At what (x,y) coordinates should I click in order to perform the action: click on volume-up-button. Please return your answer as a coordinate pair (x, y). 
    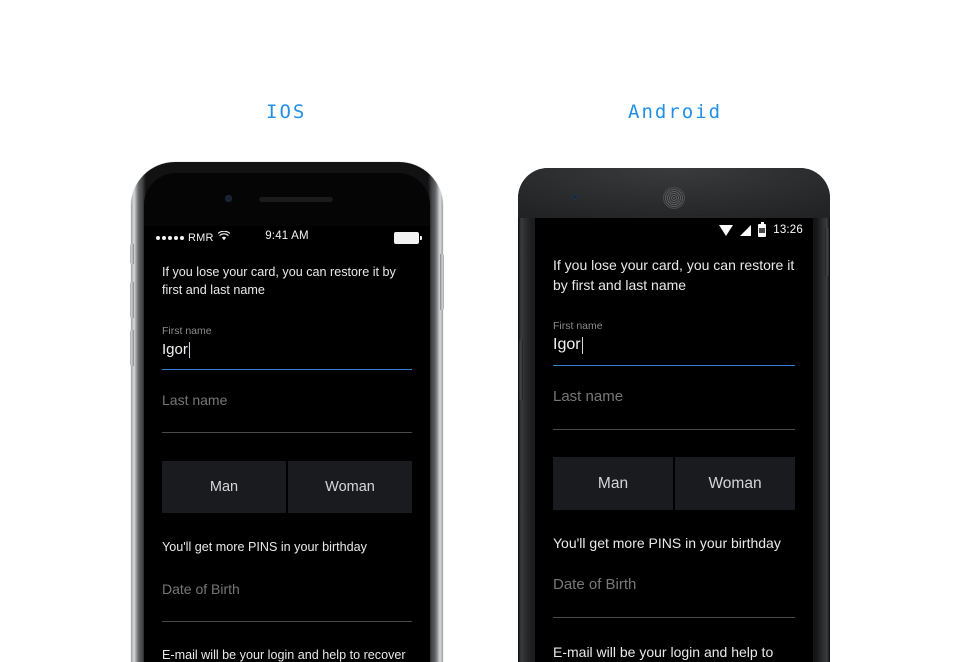
    Looking at the image, I should click on (132, 300).